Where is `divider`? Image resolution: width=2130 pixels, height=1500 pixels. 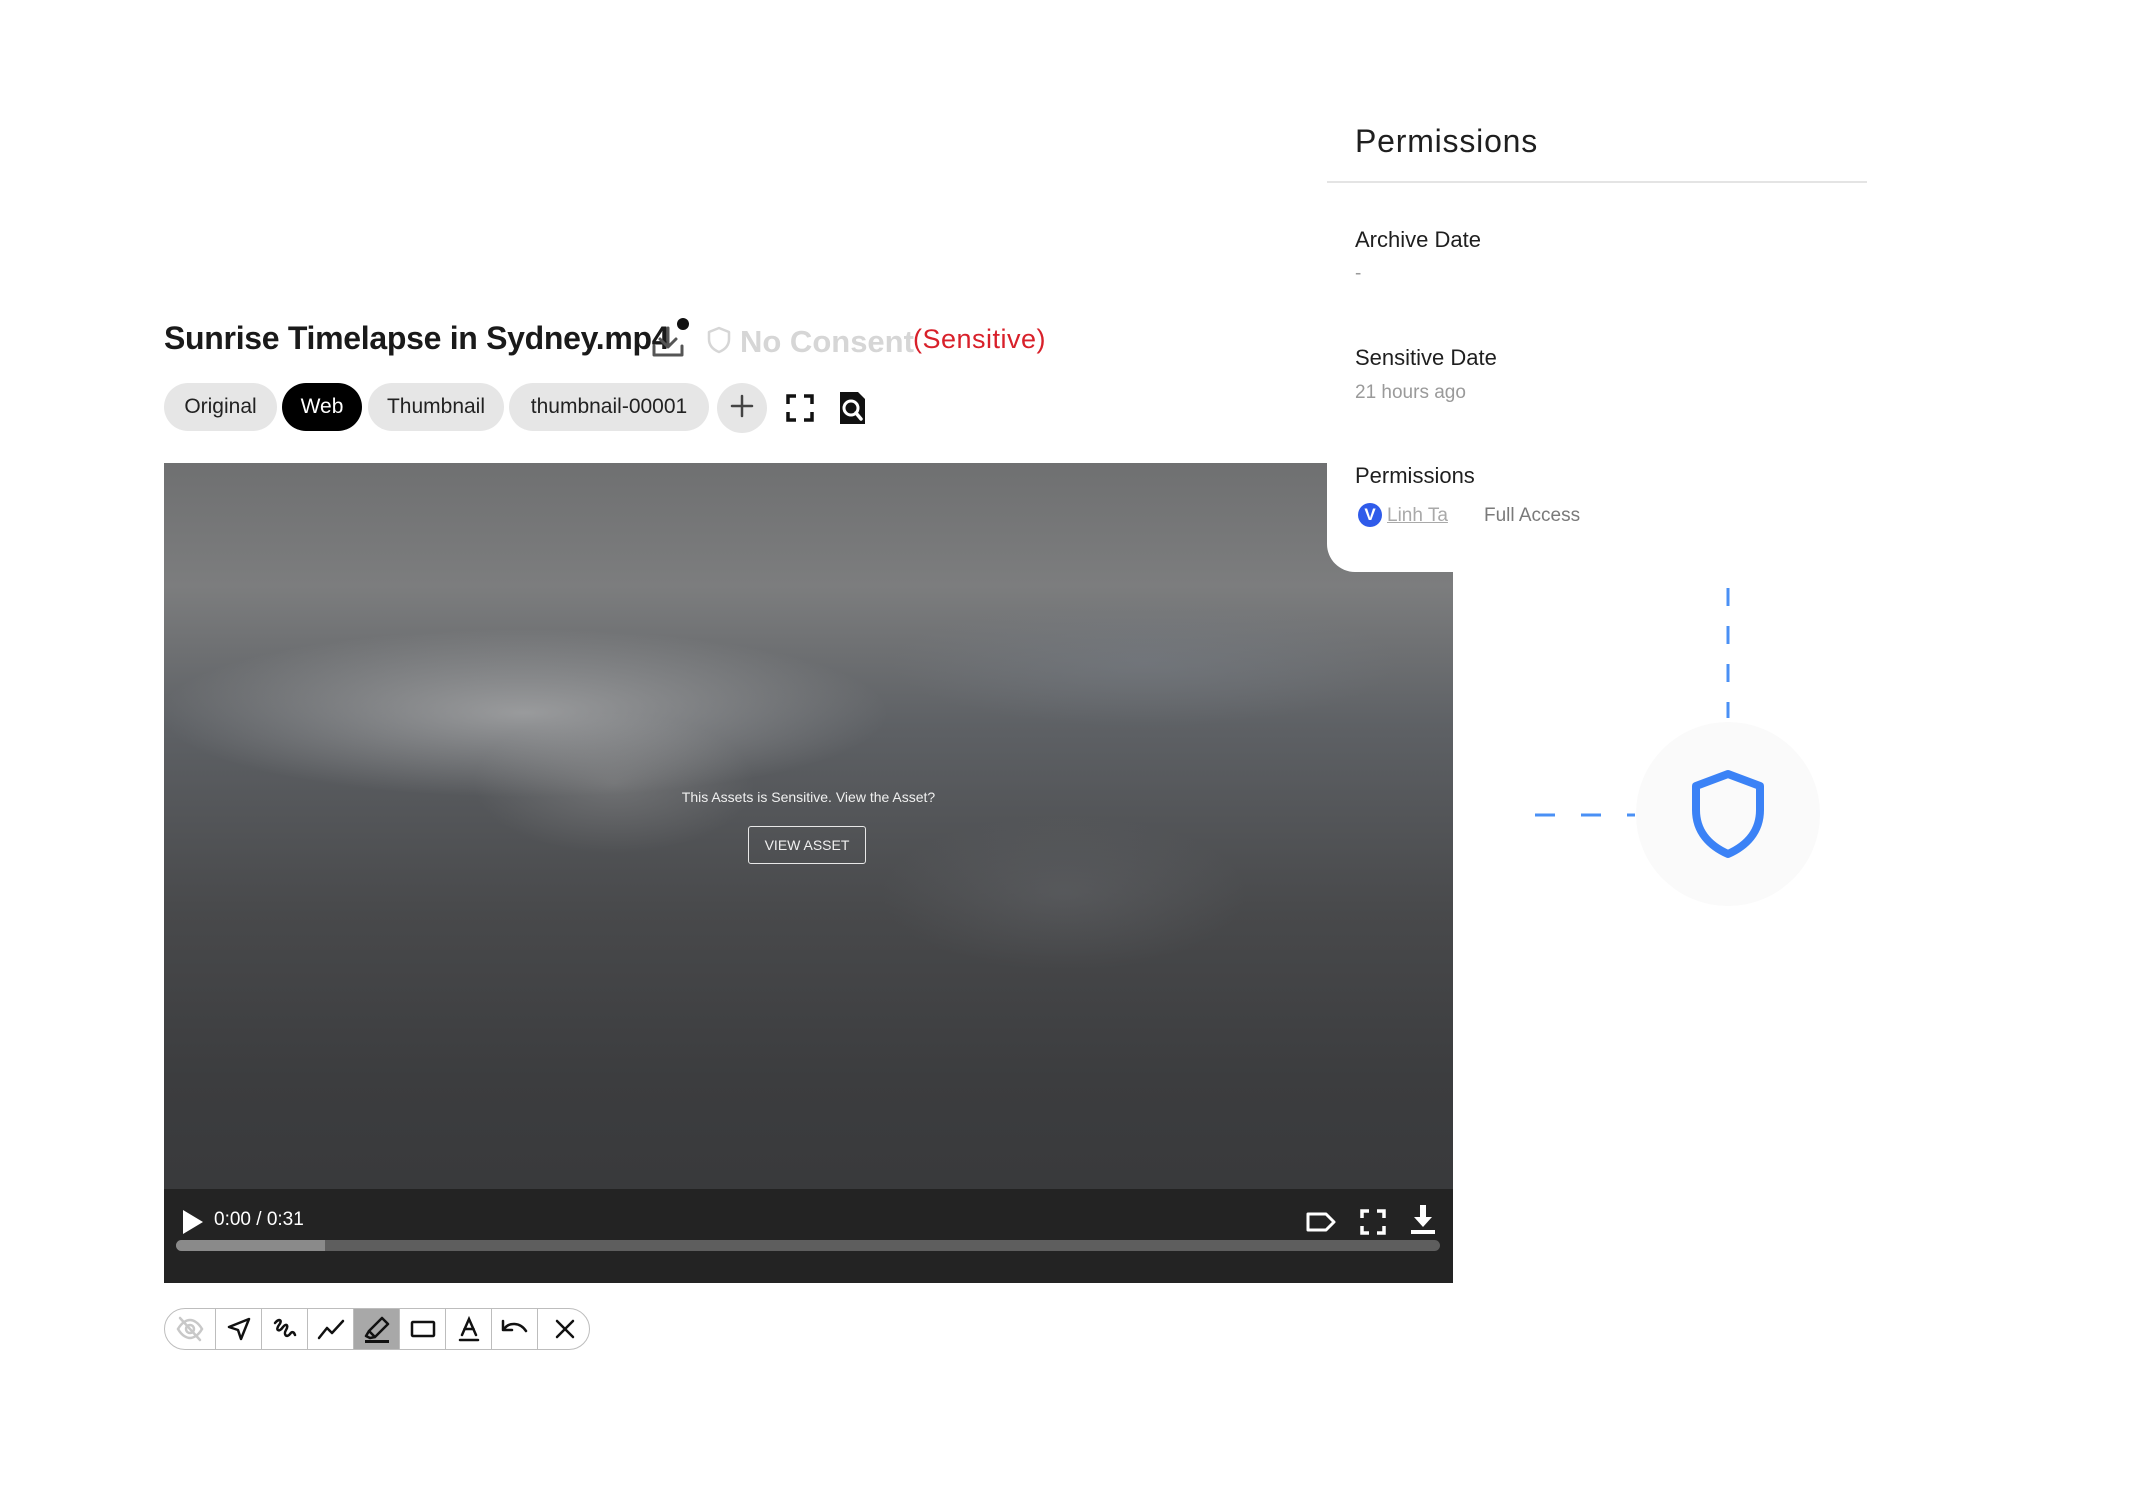
divider is located at coordinates (1597, 182).